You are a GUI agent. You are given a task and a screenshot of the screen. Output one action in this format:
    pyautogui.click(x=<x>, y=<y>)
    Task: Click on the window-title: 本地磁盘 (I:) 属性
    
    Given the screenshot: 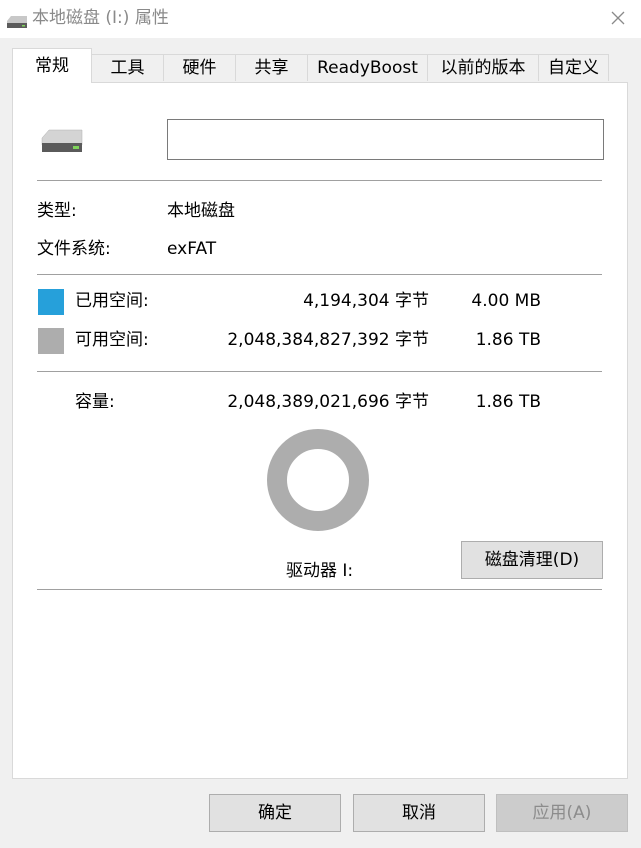 What is the action you would take?
    pyautogui.click(x=100, y=18)
    